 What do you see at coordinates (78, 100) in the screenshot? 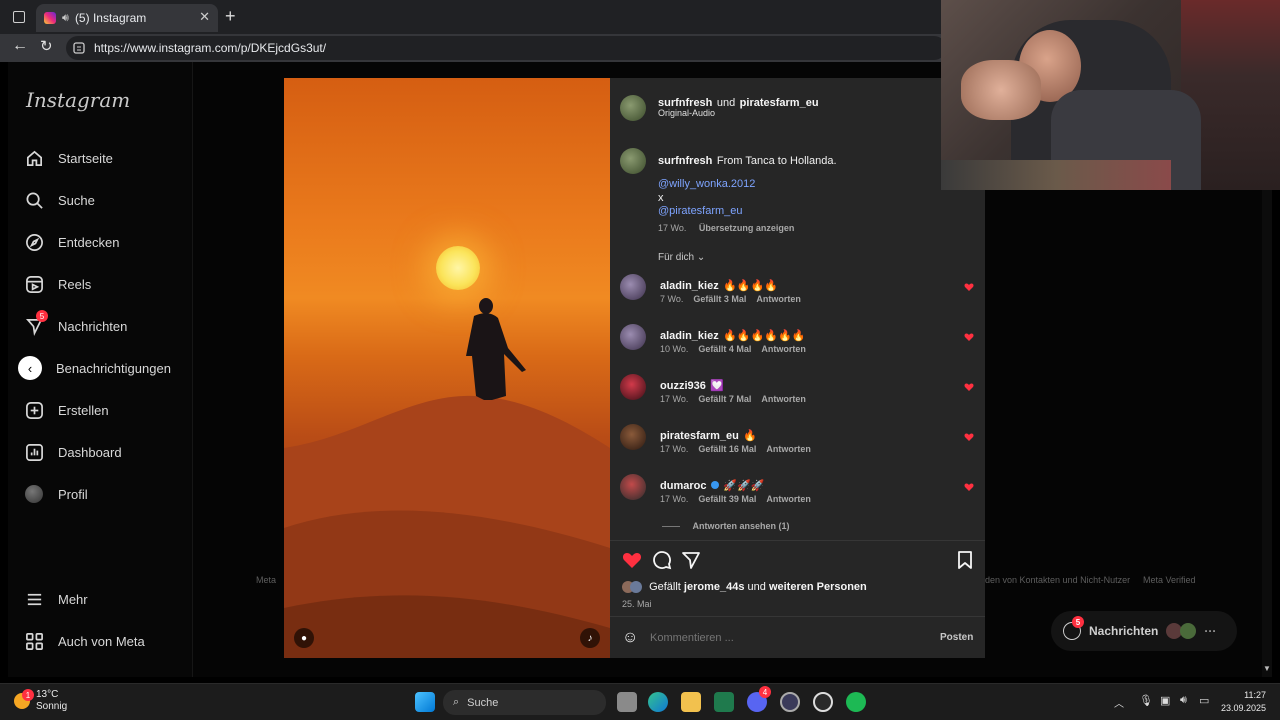
I see `instagram-logo: Instagram` at bounding box center [78, 100].